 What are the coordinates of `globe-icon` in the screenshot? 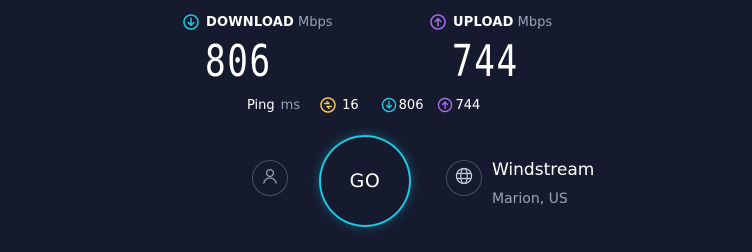 It's located at (464, 178).